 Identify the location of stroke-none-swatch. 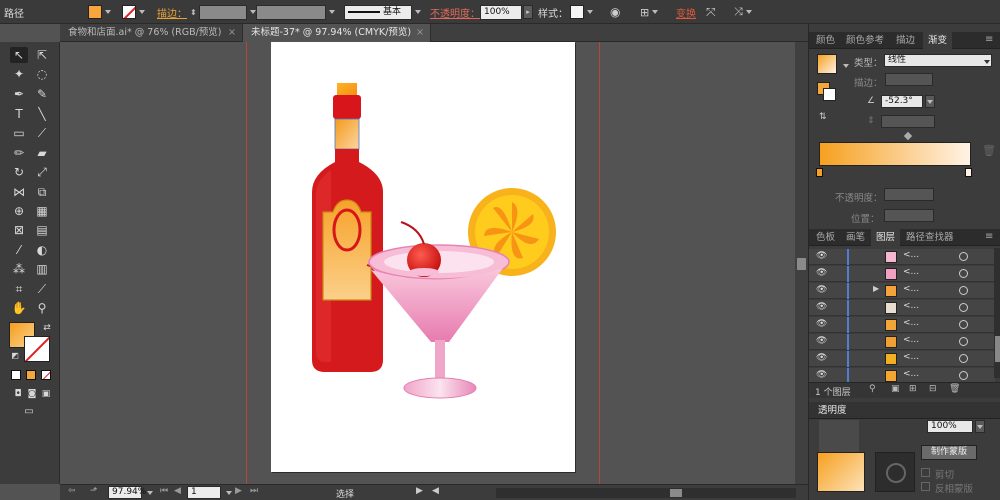
(129, 12).